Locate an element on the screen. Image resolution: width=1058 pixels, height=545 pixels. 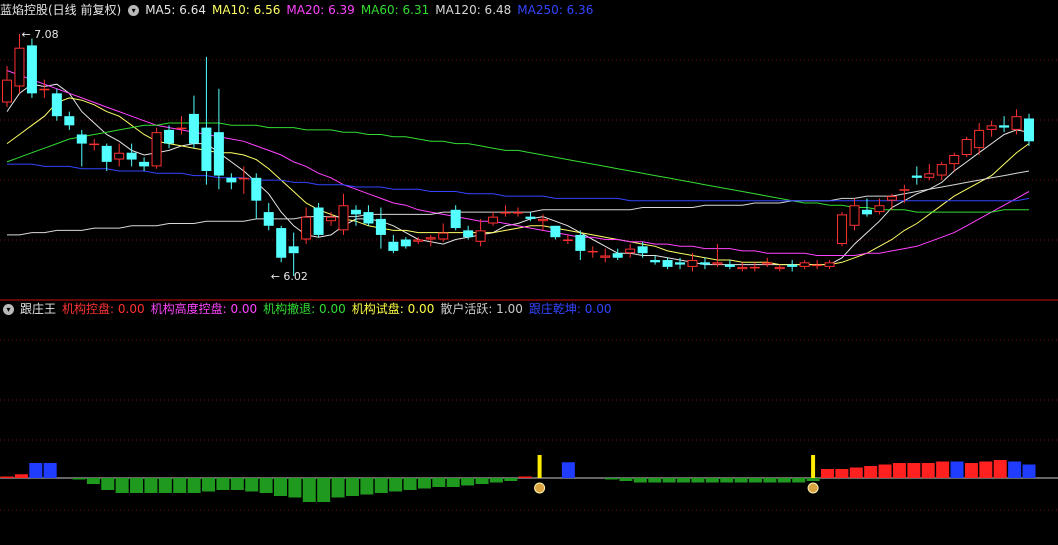
legend-item: MA5: 6.64 is located at coordinates (175, 10).